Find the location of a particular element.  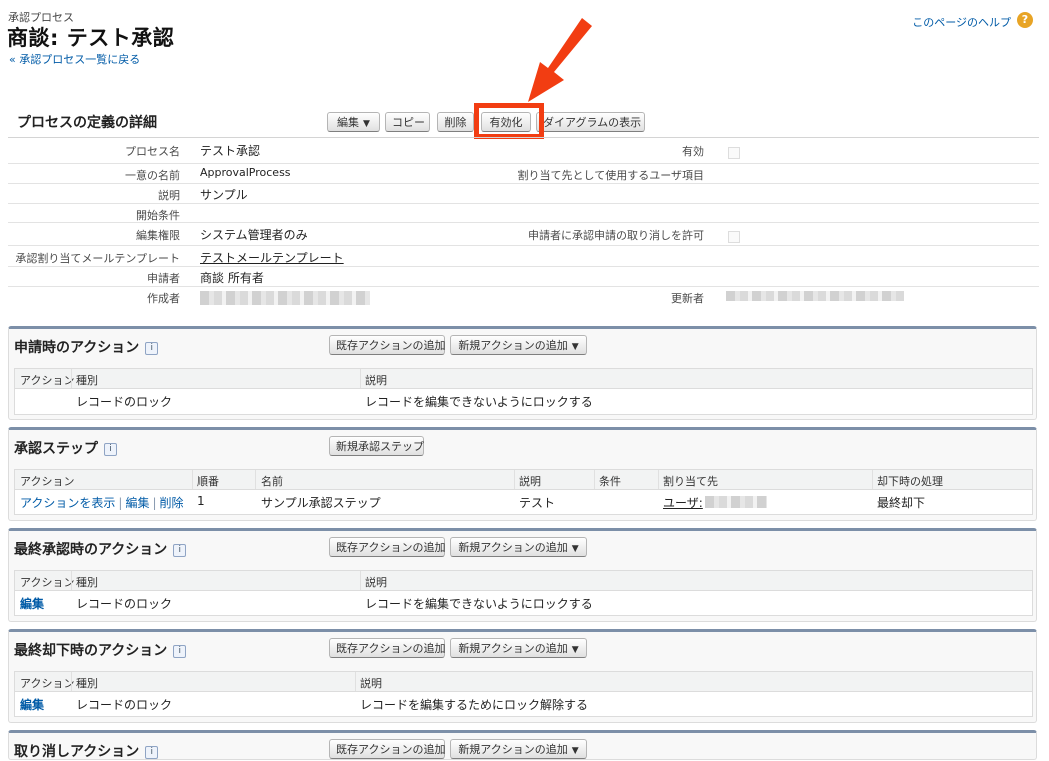

edit-button-label: 編集 is located at coordinates (348, 122).